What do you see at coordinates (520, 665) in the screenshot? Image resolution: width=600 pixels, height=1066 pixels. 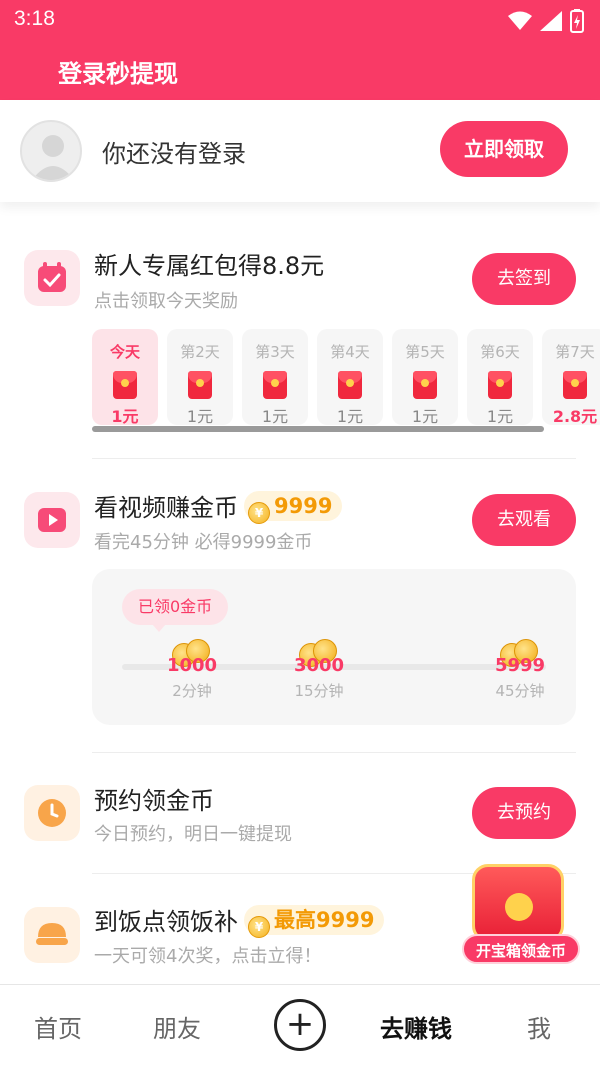 I see `milestone-coins: 5999` at bounding box center [520, 665].